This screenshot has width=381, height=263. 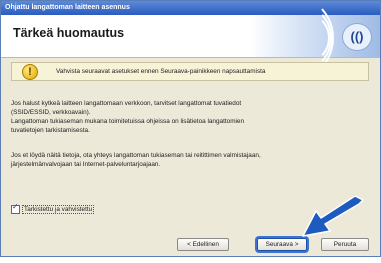 What do you see at coordinates (69, 33) in the screenshot?
I see `page-title: Tärkeä huomautus` at bounding box center [69, 33].